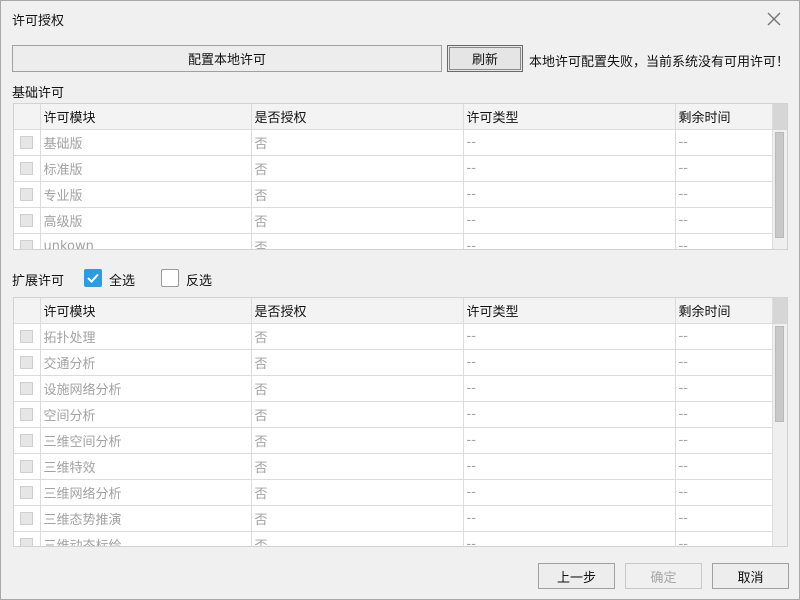  Describe the element at coordinates (170, 278) in the screenshot. I see `invert-selection-checkbox` at that location.